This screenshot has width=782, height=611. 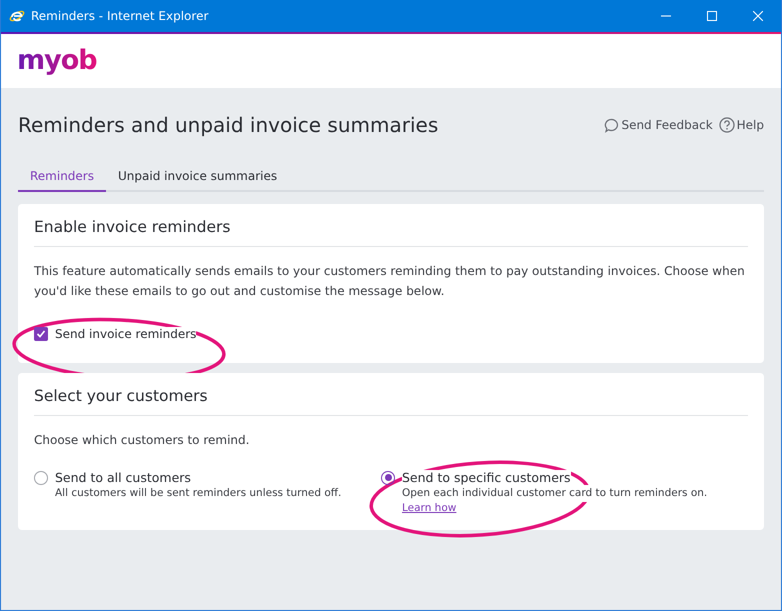 What do you see at coordinates (750, 125) in the screenshot?
I see `help-link: Help` at bounding box center [750, 125].